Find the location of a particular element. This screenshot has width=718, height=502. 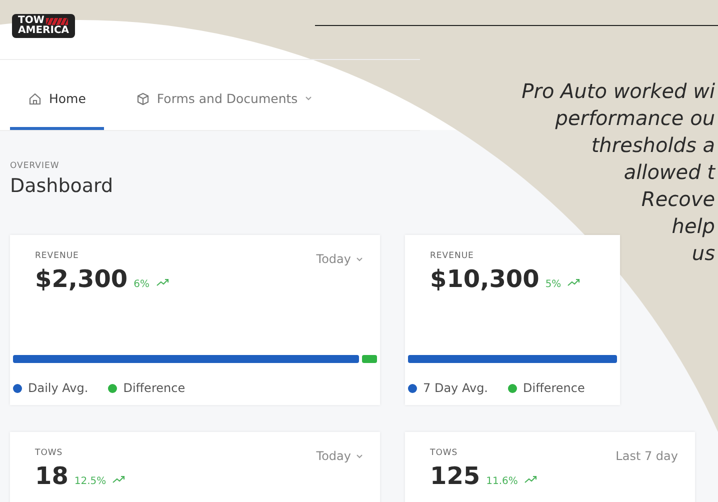

stat-value: 18 is located at coordinates (51, 476).